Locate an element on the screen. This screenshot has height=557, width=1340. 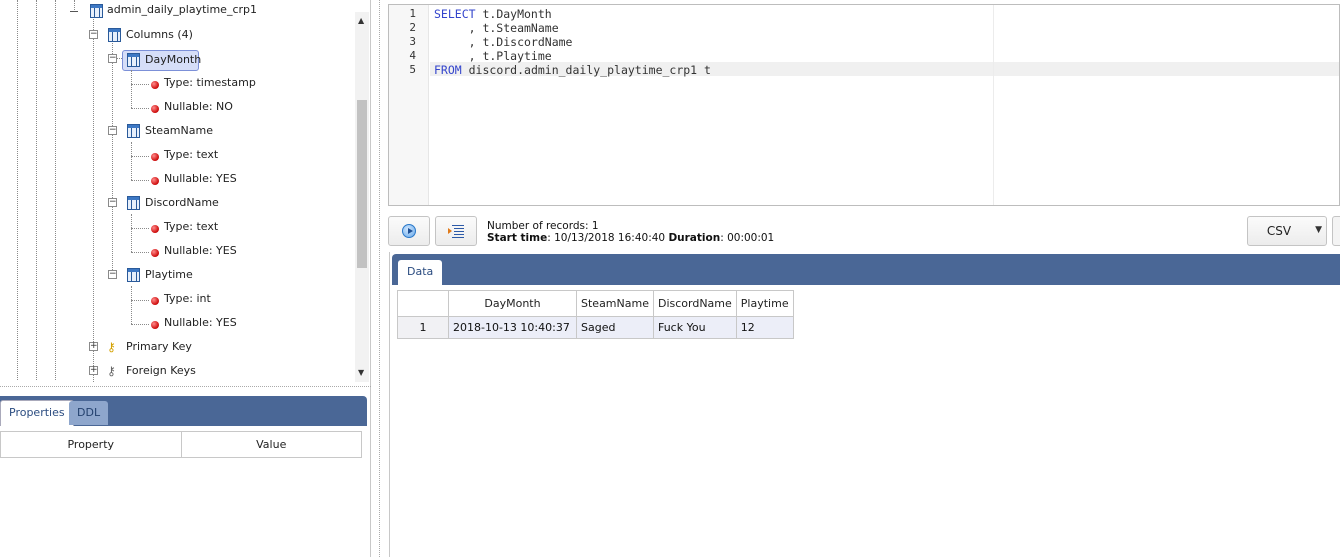
table-cell: 12 is located at coordinates (764, 327).